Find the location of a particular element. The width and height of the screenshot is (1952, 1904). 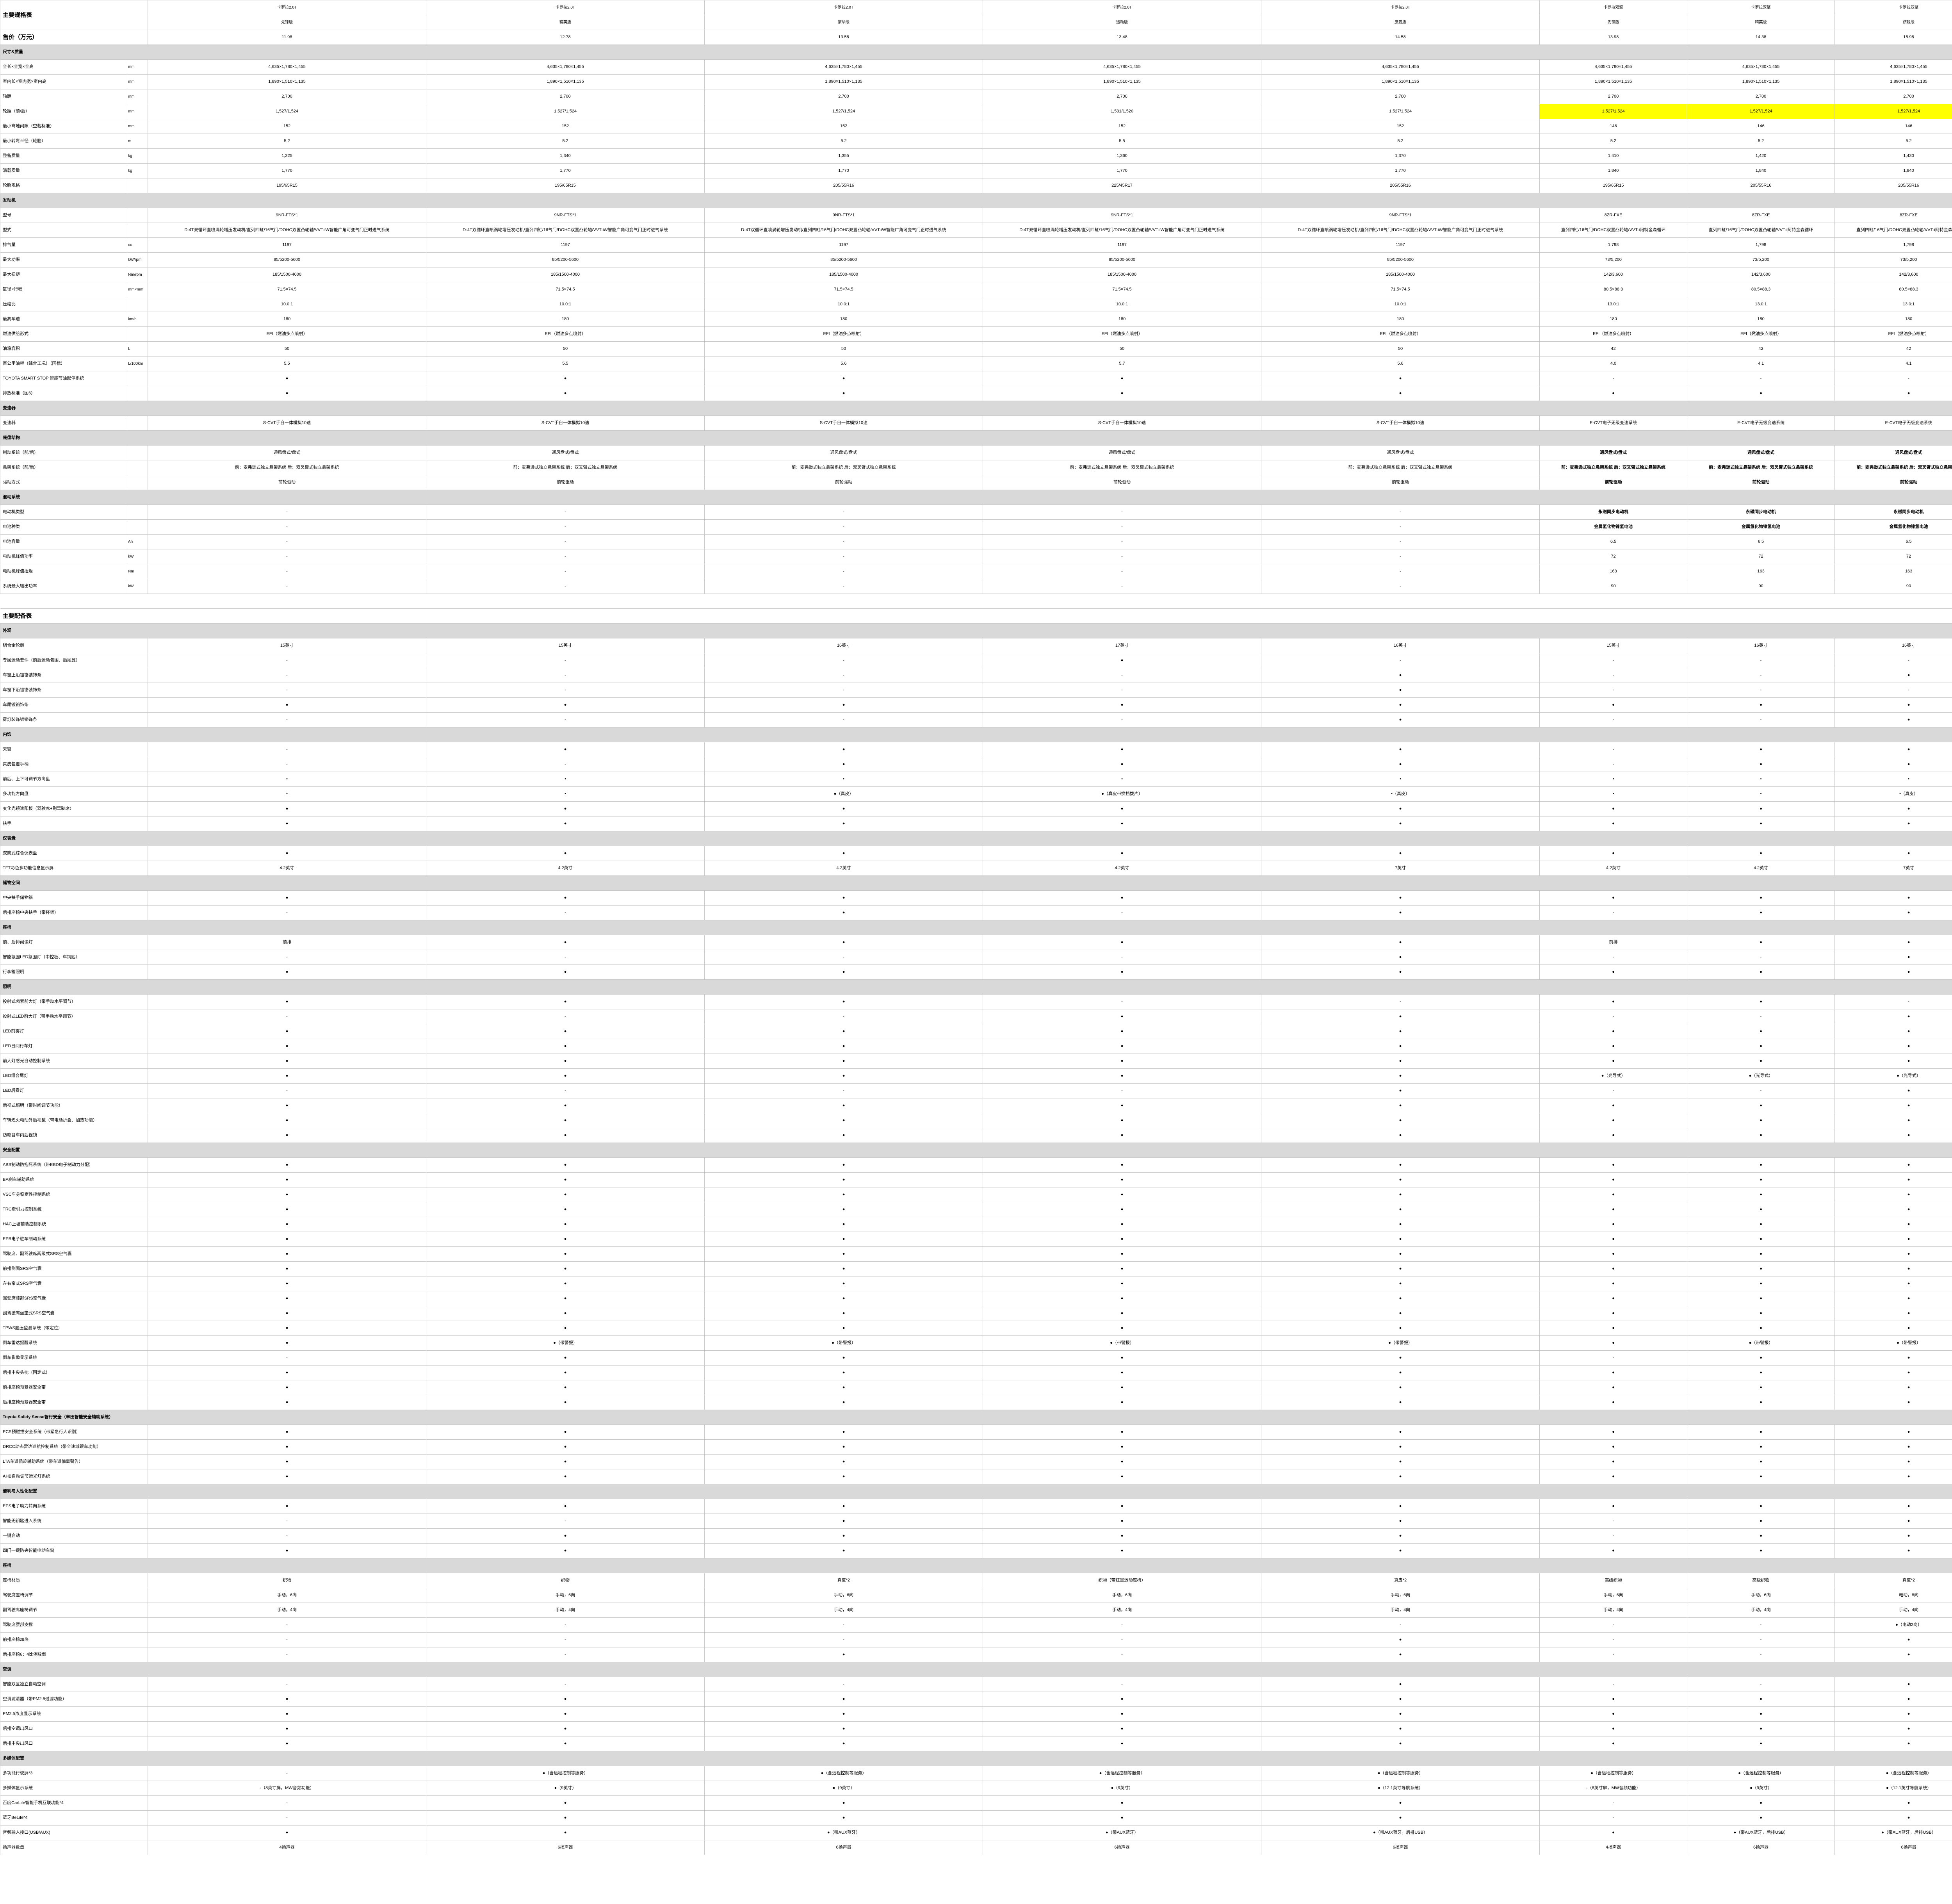

value-cell: 42 is located at coordinates (1893, 349).